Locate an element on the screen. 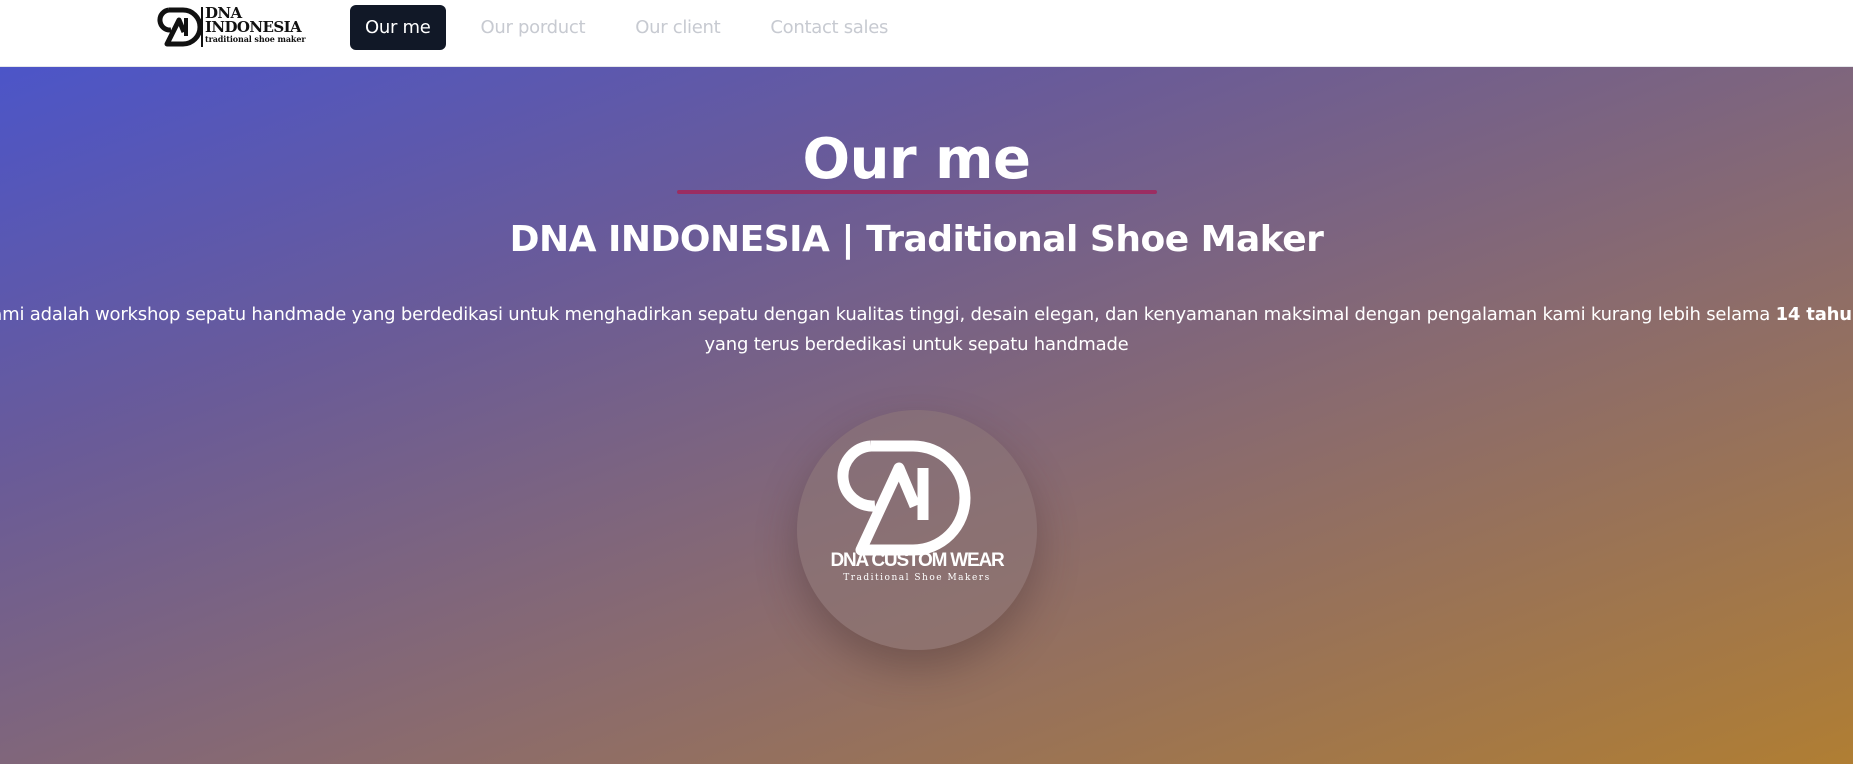 This screenshot has width=1853, height=764. emblem-tagline: Traditional Shoe Makers is located at coordinates (917, 578).